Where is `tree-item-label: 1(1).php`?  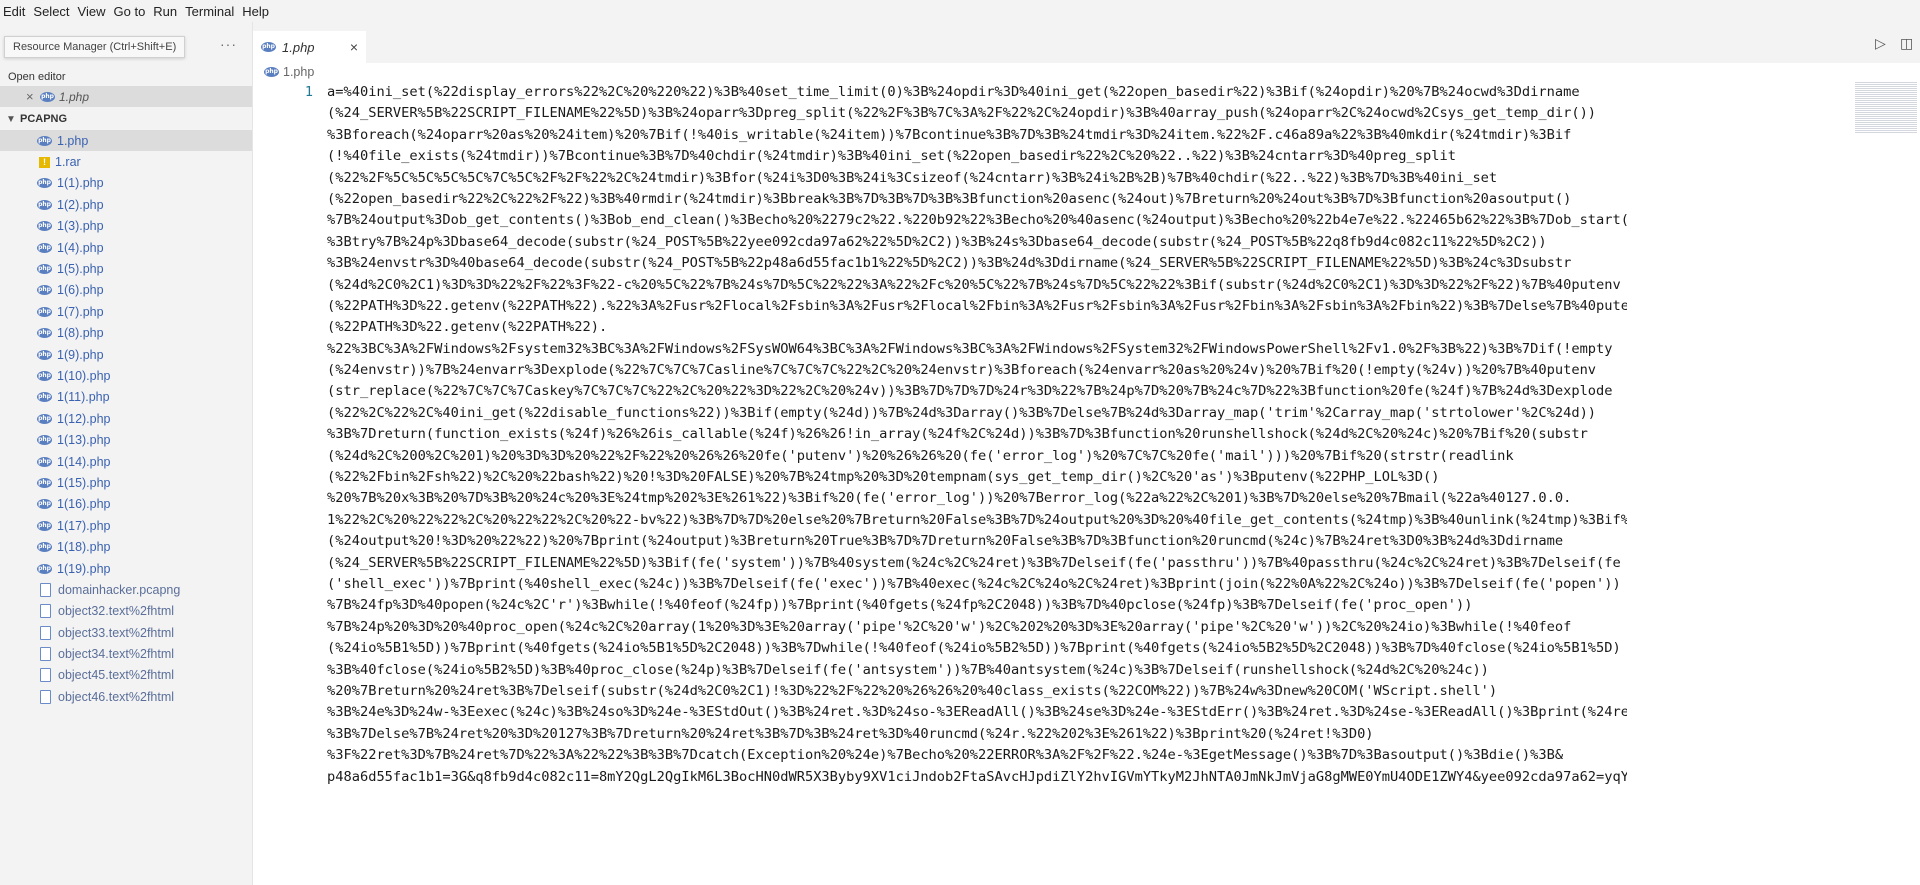 tree-item-label: 1(1).php is located at coordinates (80, 183).